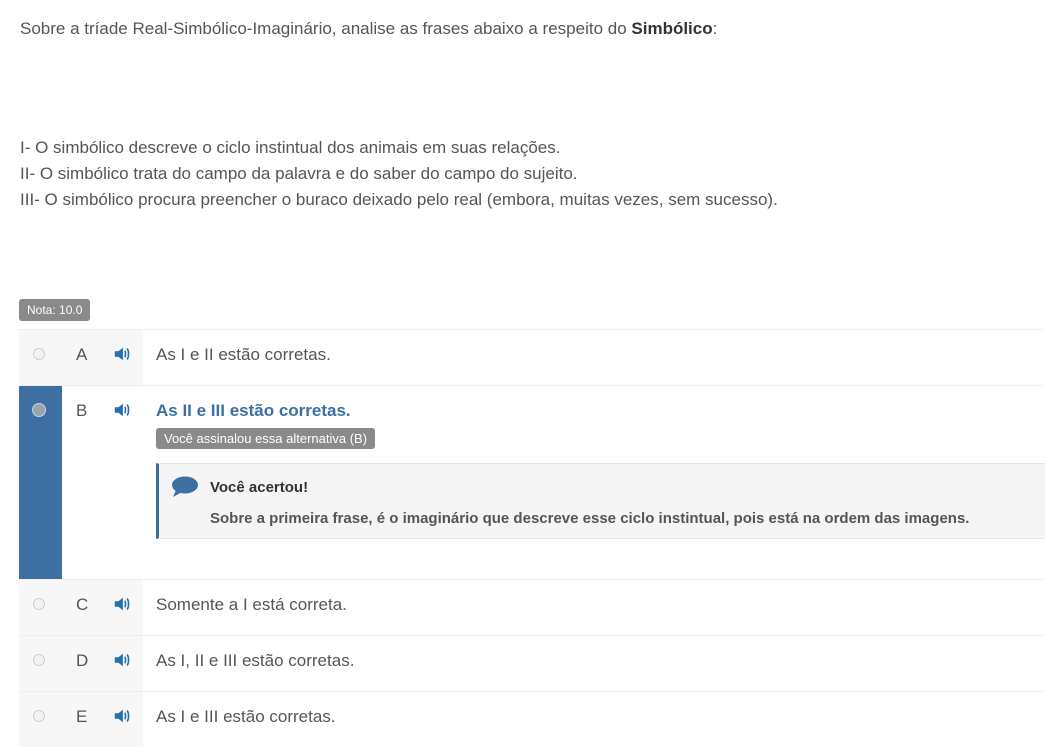 The image size is (1045, 747). Describe the element at coordinates (246, 717) in the screenshot. I see `option-e-text: As I e III estão corretas.` at that location.